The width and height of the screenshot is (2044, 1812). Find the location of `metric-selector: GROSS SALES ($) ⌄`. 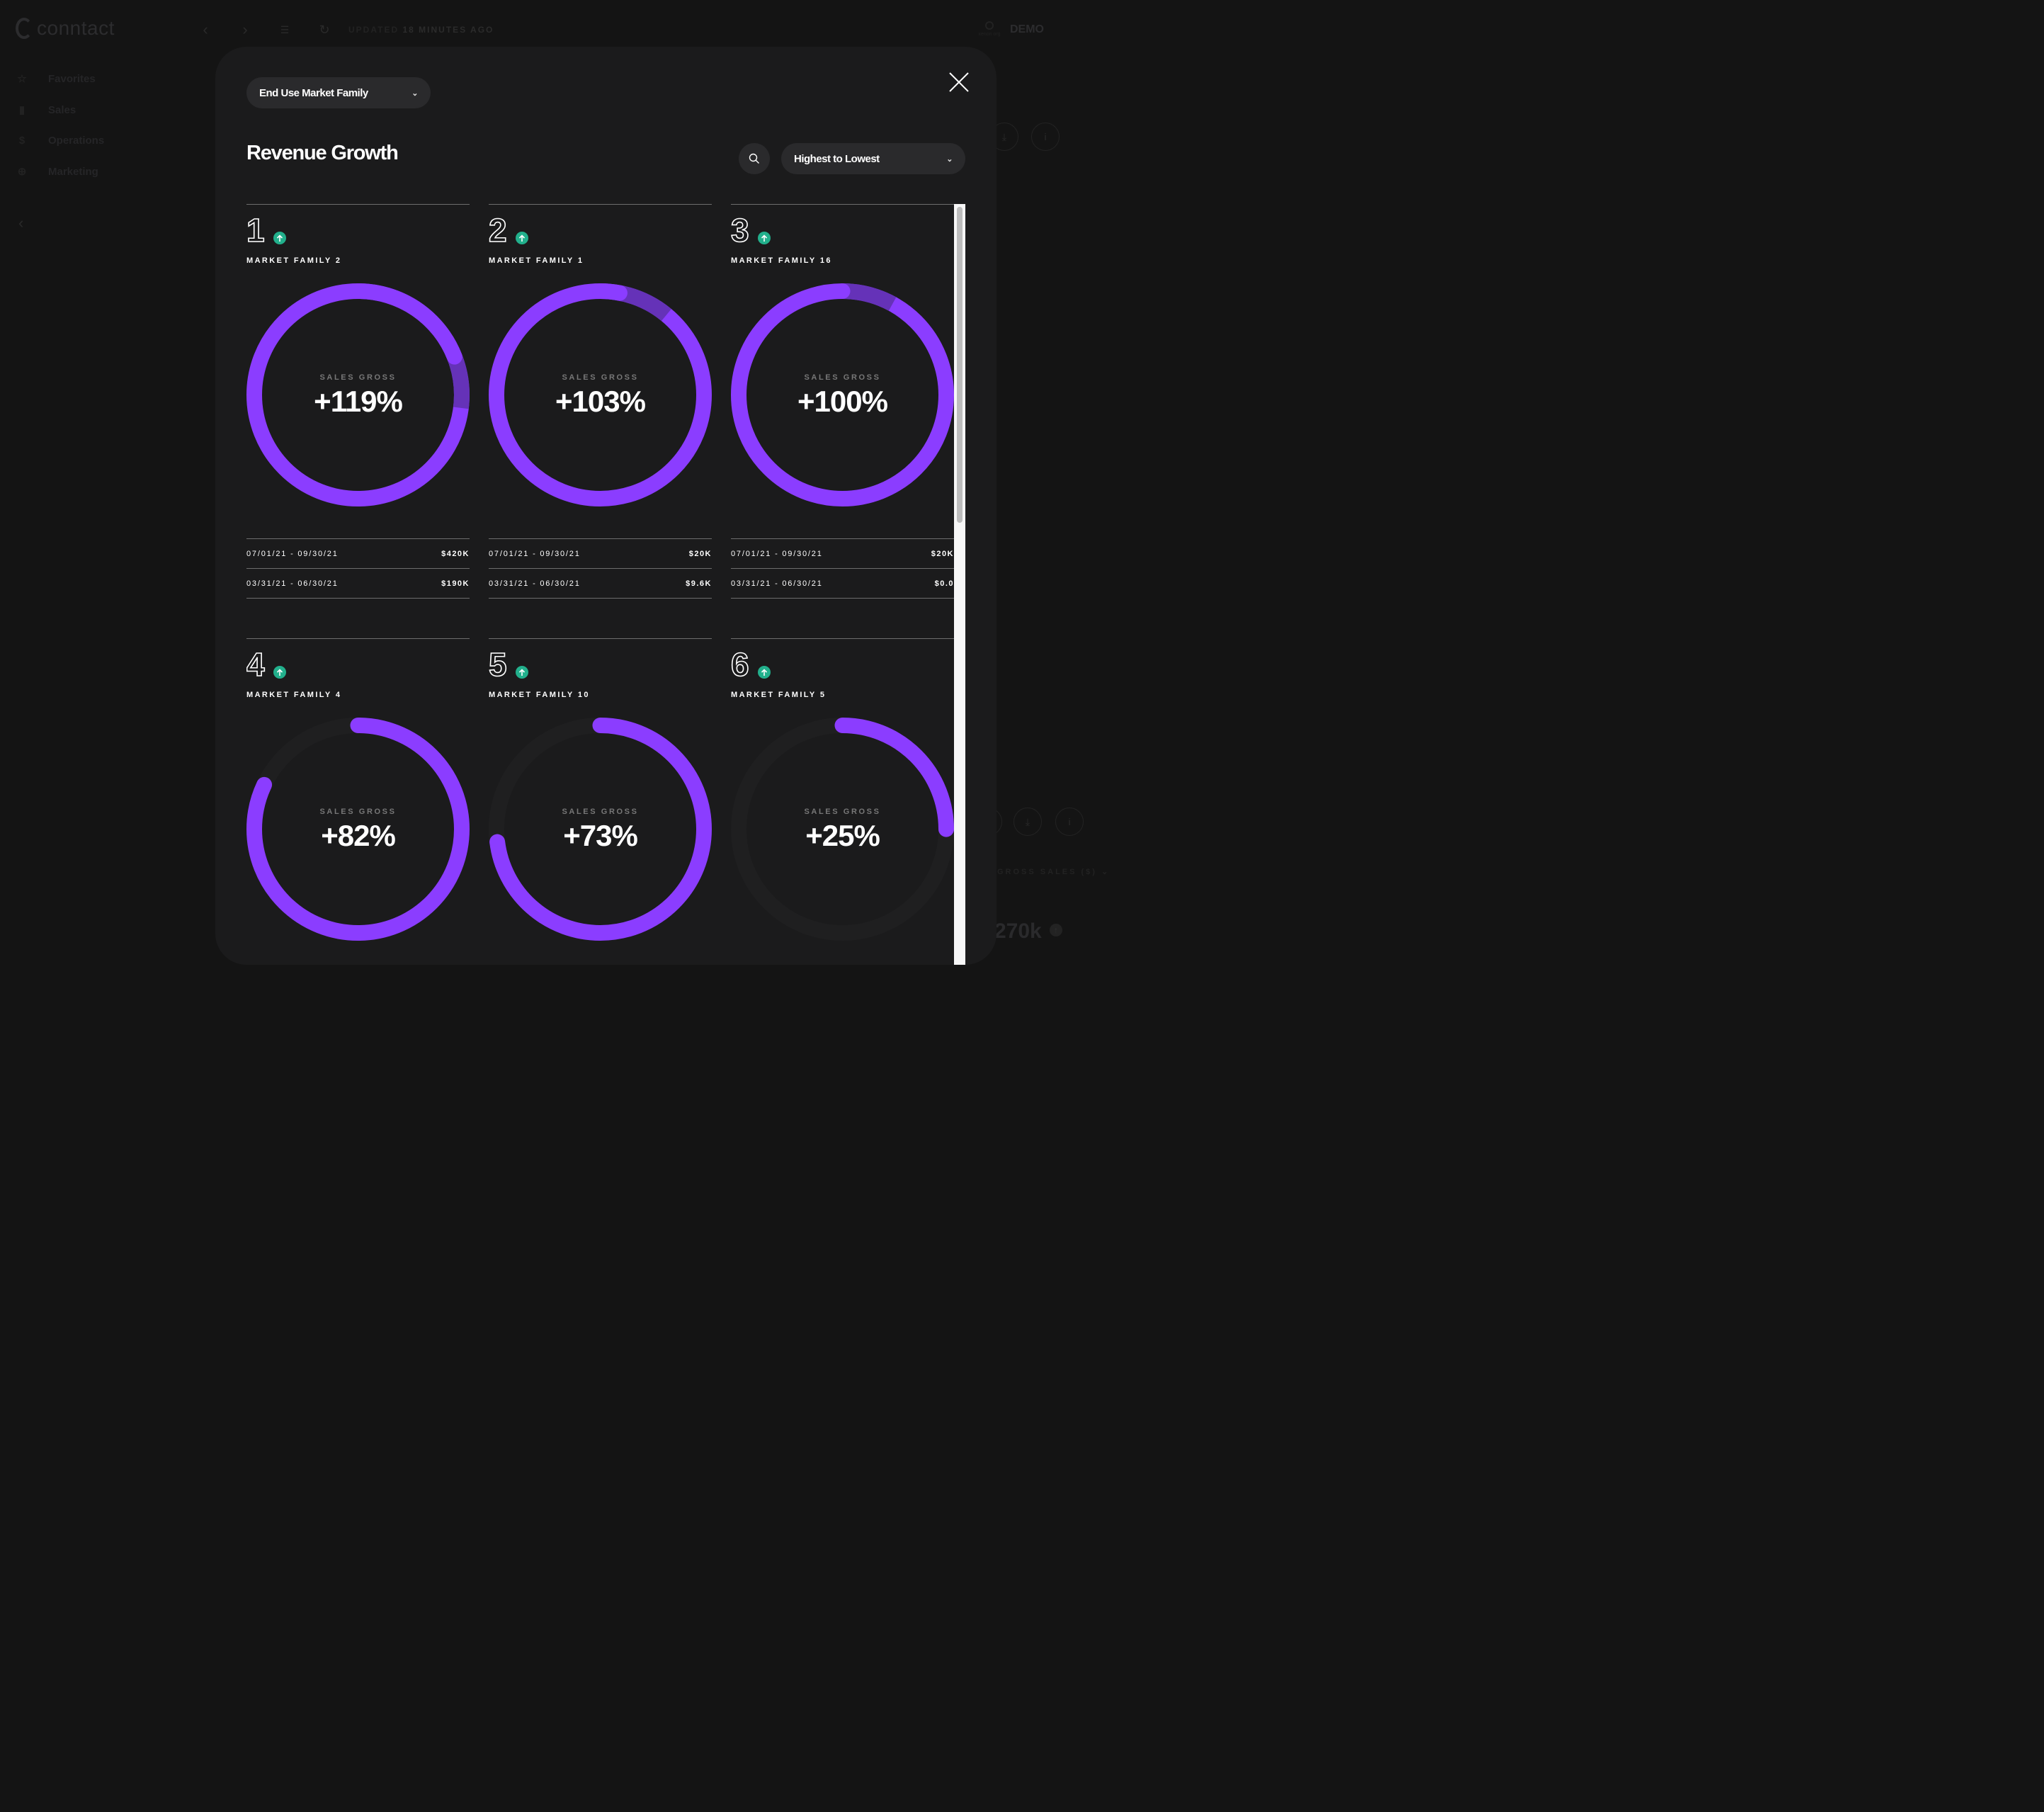

metric-selector: GROSS SALES ($) ⌄ is located at coordinates (1053, 871).